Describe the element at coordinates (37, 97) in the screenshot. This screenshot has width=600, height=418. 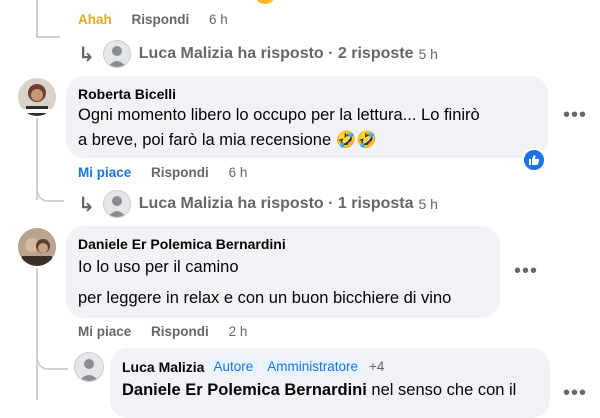
I see `avatar-roberta` at that location.